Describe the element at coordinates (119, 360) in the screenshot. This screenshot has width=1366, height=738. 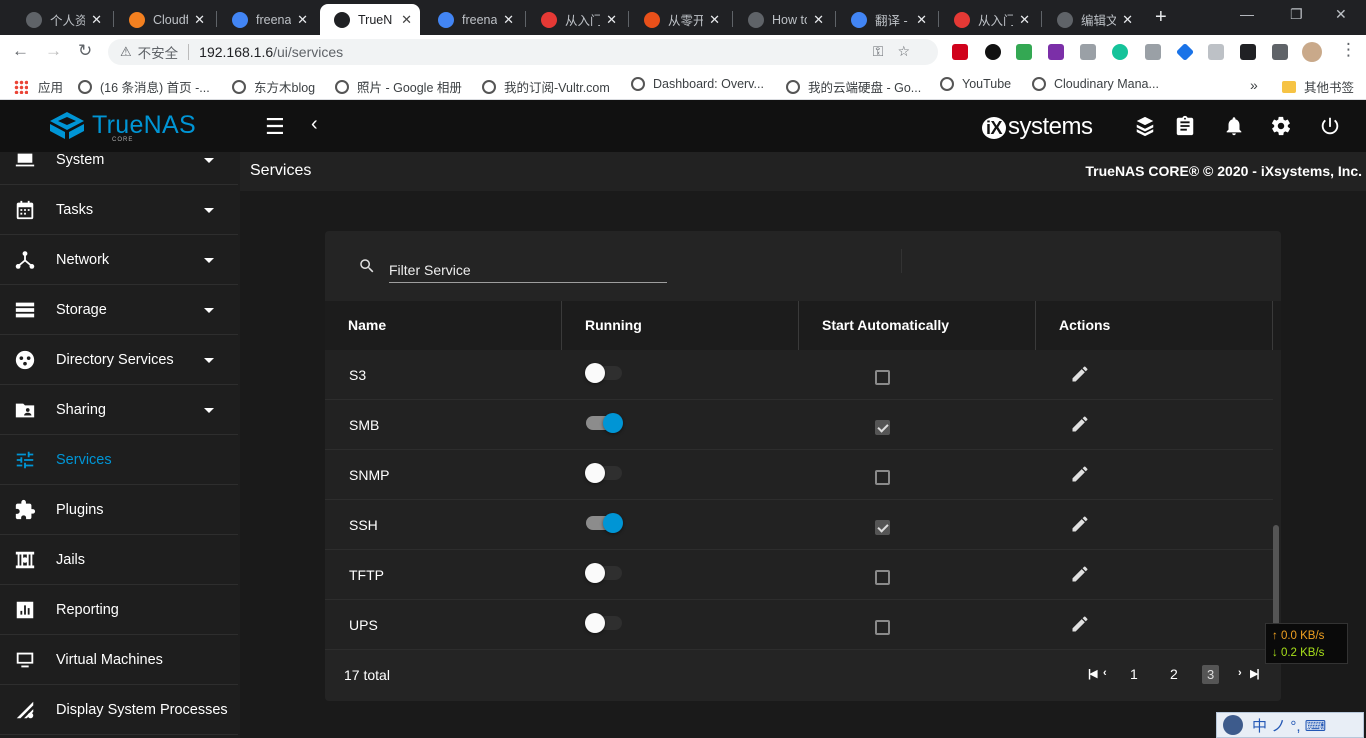
I see `sidebar-item-directory-services: Directory Services` at that location.